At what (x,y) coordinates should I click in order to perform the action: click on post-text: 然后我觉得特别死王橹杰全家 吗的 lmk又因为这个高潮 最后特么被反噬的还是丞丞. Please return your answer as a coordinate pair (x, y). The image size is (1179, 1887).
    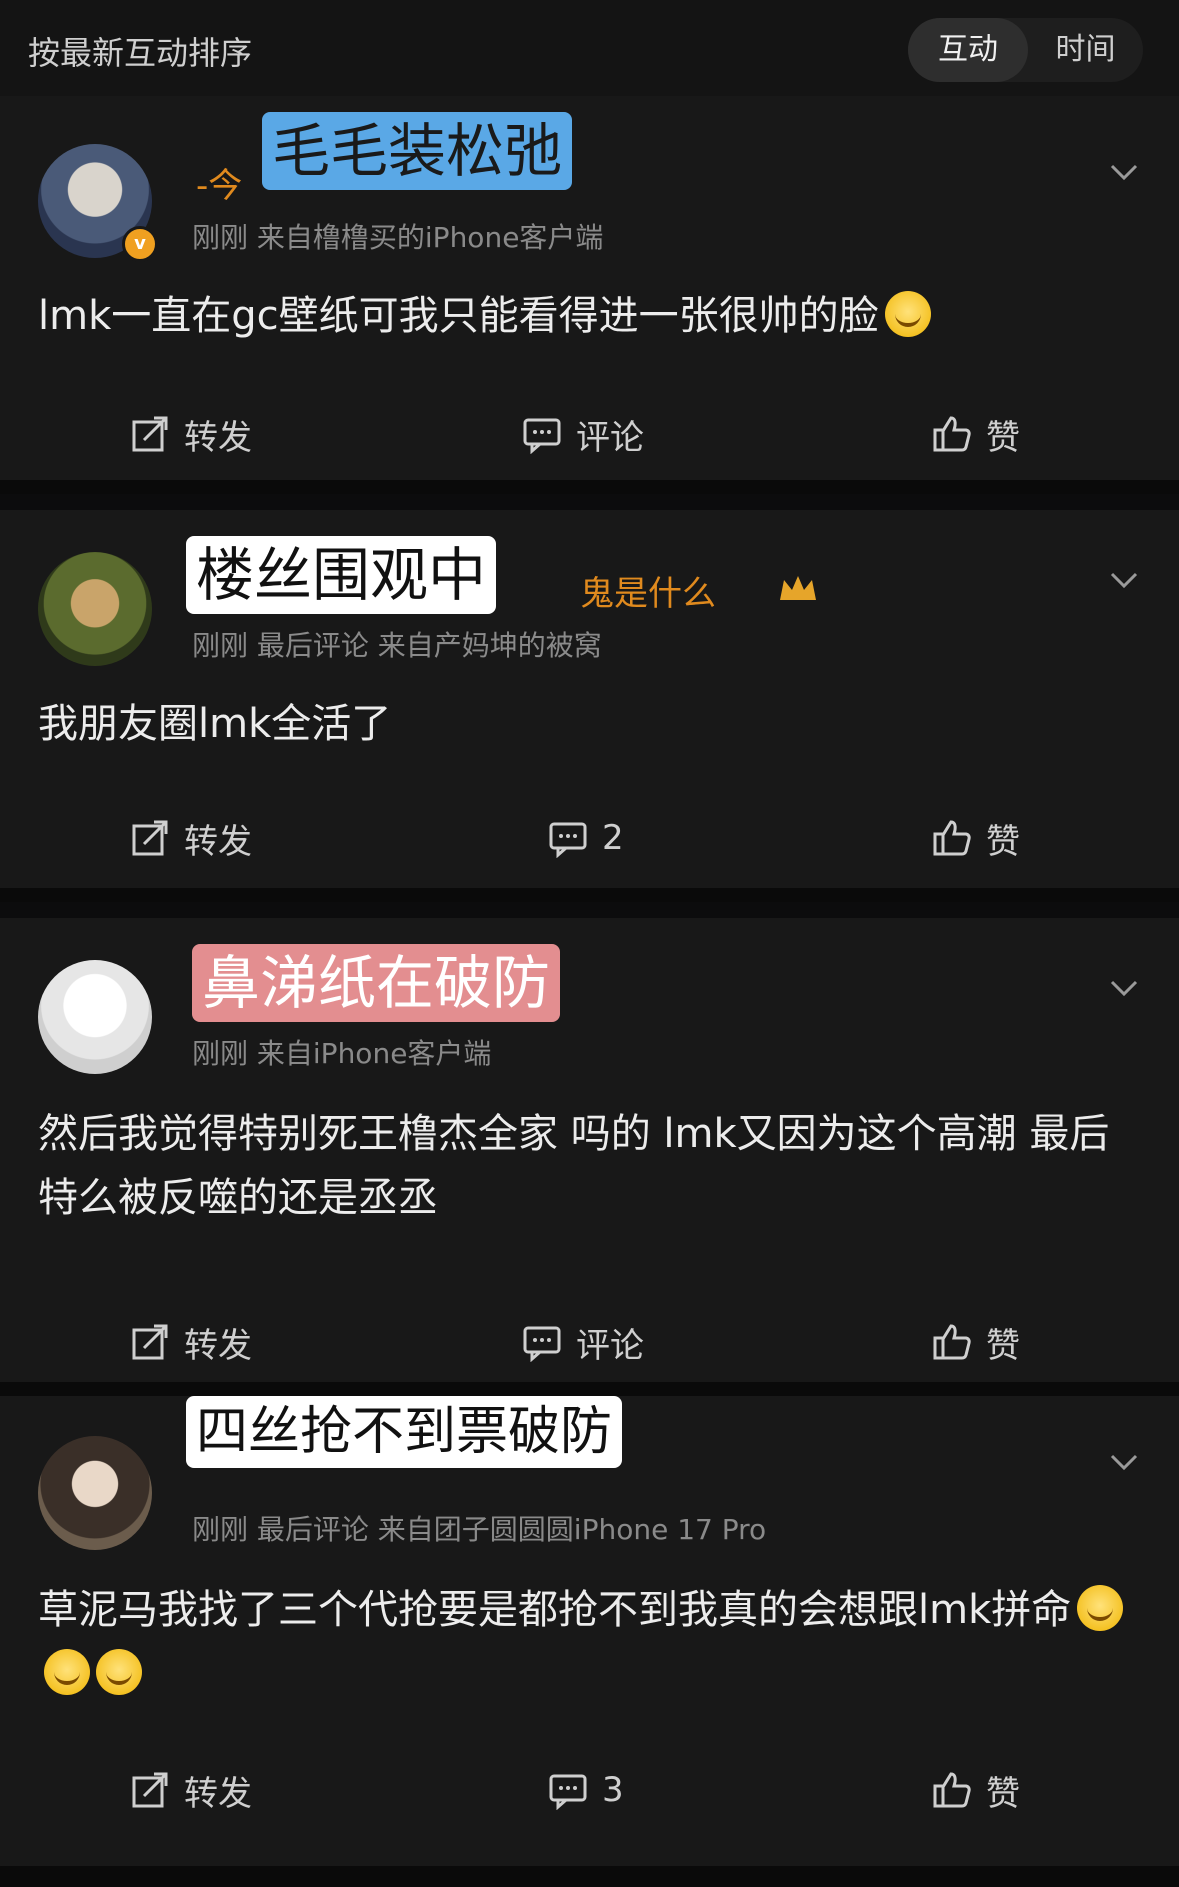
    Looking at the image, I should click on (574, 1166).